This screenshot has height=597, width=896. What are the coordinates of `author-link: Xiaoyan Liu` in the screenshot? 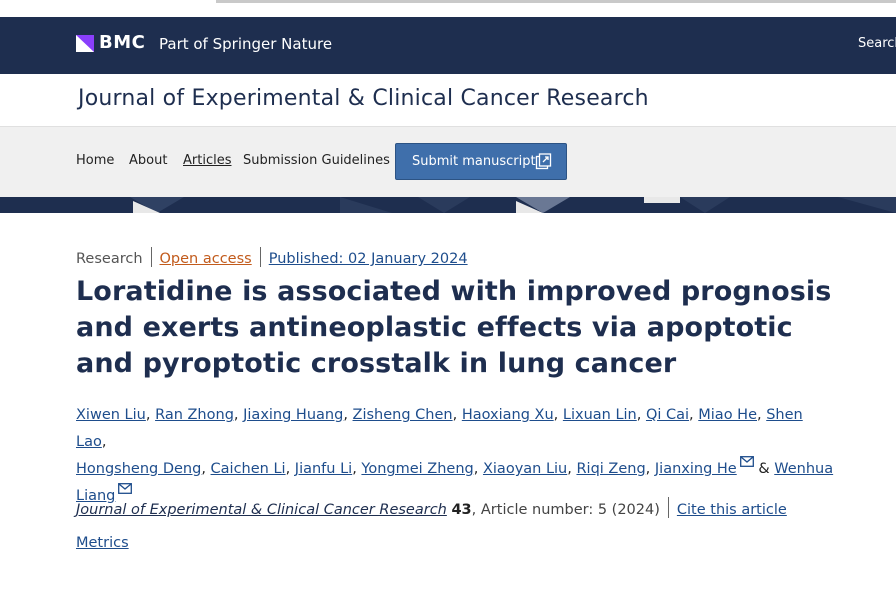 It's located at (525, 469).